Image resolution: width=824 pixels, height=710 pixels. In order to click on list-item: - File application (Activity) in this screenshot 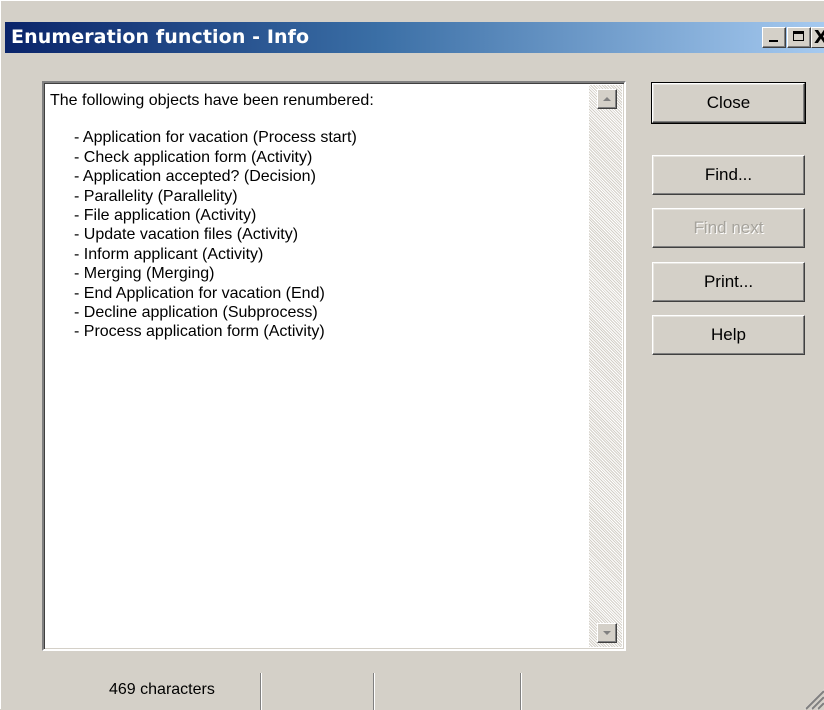, I will do `click(165, 216)`.